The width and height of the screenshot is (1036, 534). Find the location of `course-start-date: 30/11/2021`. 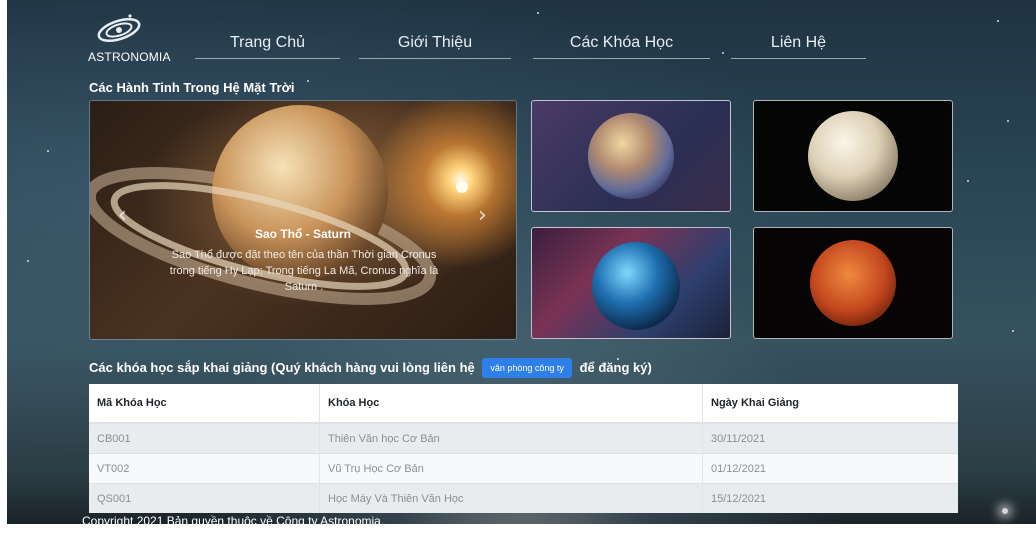

course-start-date: 30/11/2021 is located at coordinates (830, 438).